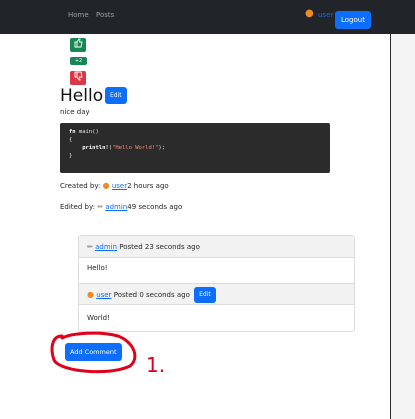 This screenshot has height=419, width=415. What do you see at coordinates (71, 140) in the screenshot?
I see `code-text: {` at bounding box center [71, 140].